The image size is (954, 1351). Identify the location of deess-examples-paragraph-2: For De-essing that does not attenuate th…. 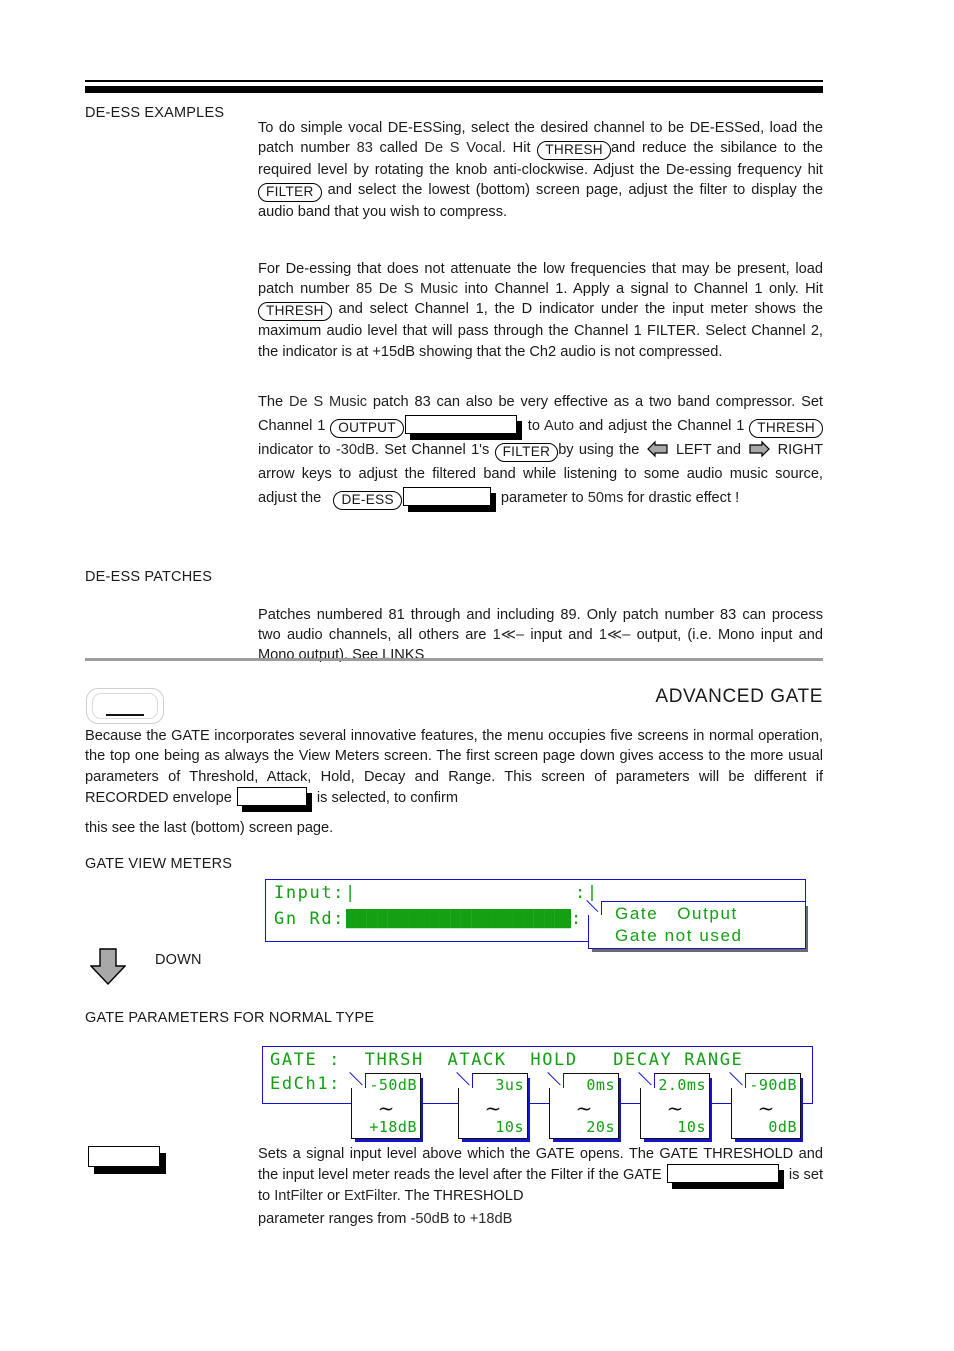
(540, 310).